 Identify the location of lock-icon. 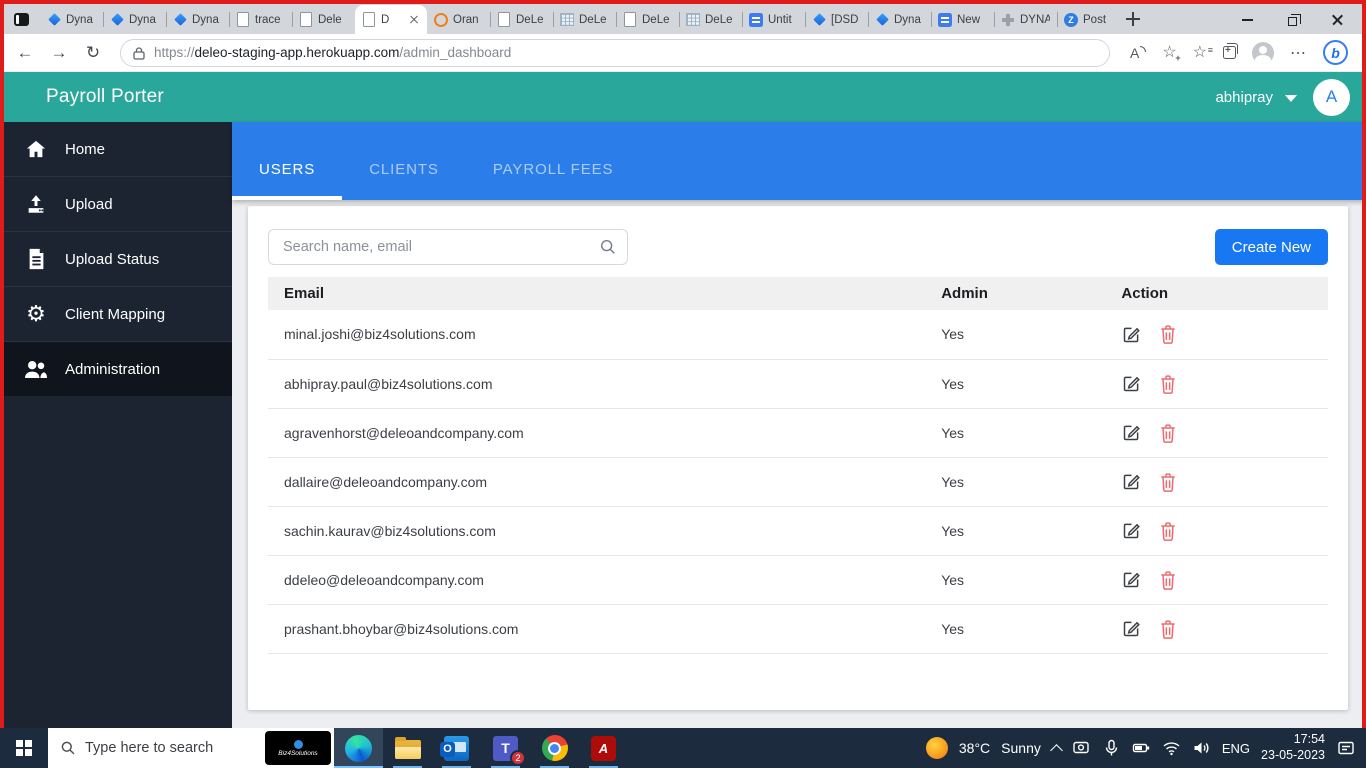
(139, 53).